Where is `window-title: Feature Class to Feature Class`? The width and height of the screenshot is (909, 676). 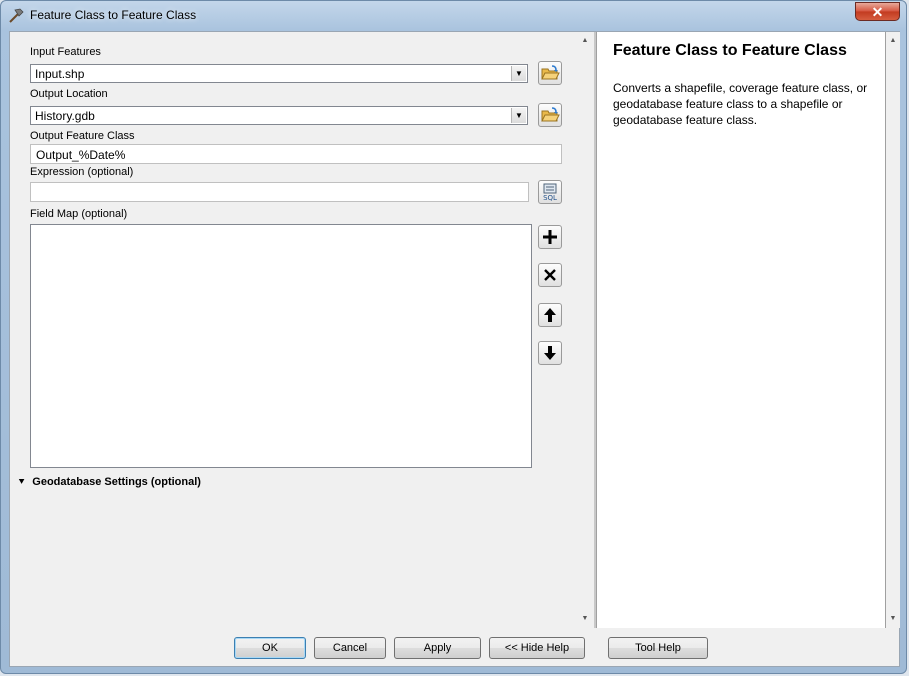
window-title: Feature Class to Feature Class is located at coordinates (113, 15).